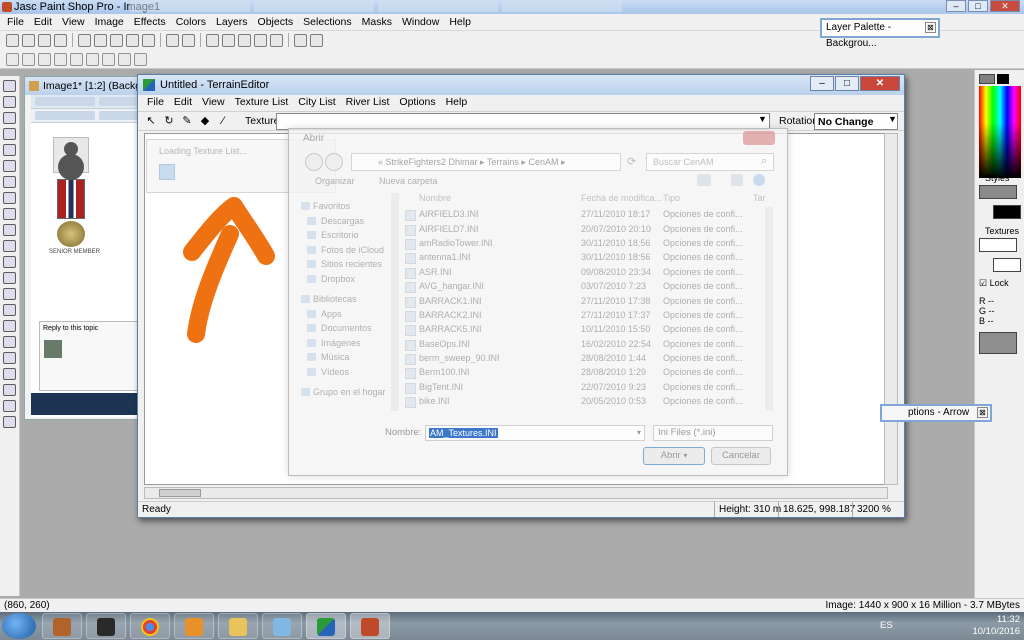 The width and height of the screenshot is (1024, 640). What do you see at coordinates (155, 103) in the screenshot?
I see `te-menu-file: File` at bounding box center [155, 103].